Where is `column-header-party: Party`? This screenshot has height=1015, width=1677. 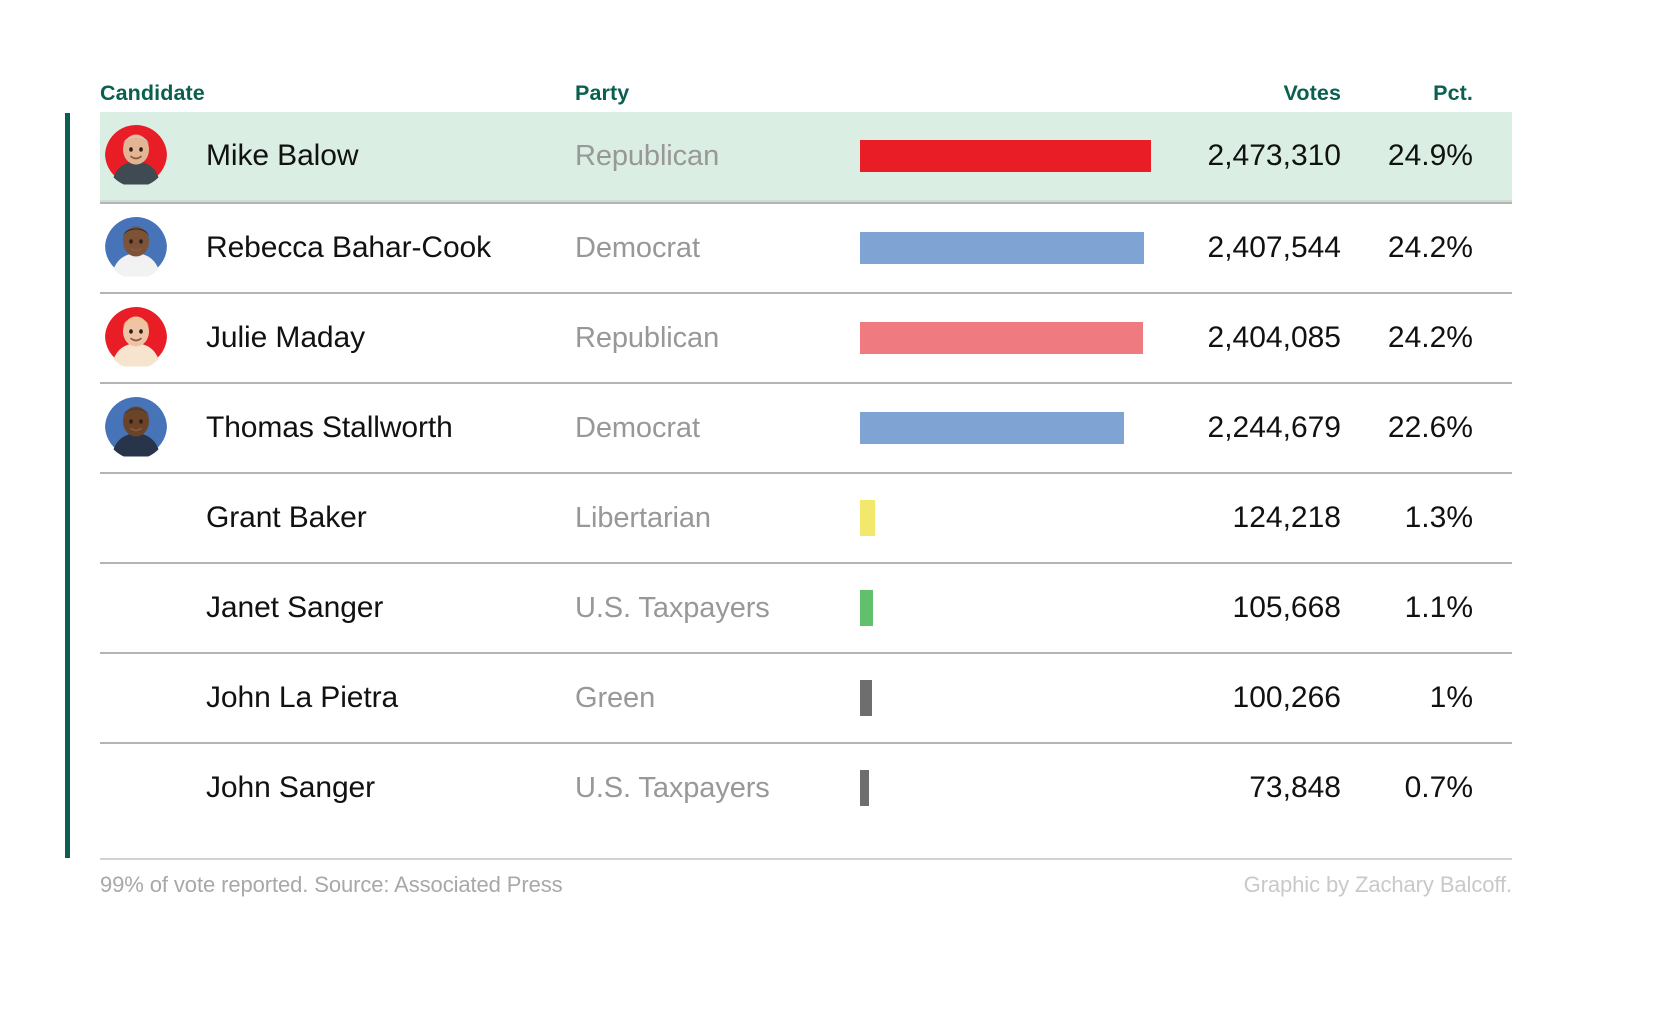
column-header-party: Party is located at coordinates (602, 93).